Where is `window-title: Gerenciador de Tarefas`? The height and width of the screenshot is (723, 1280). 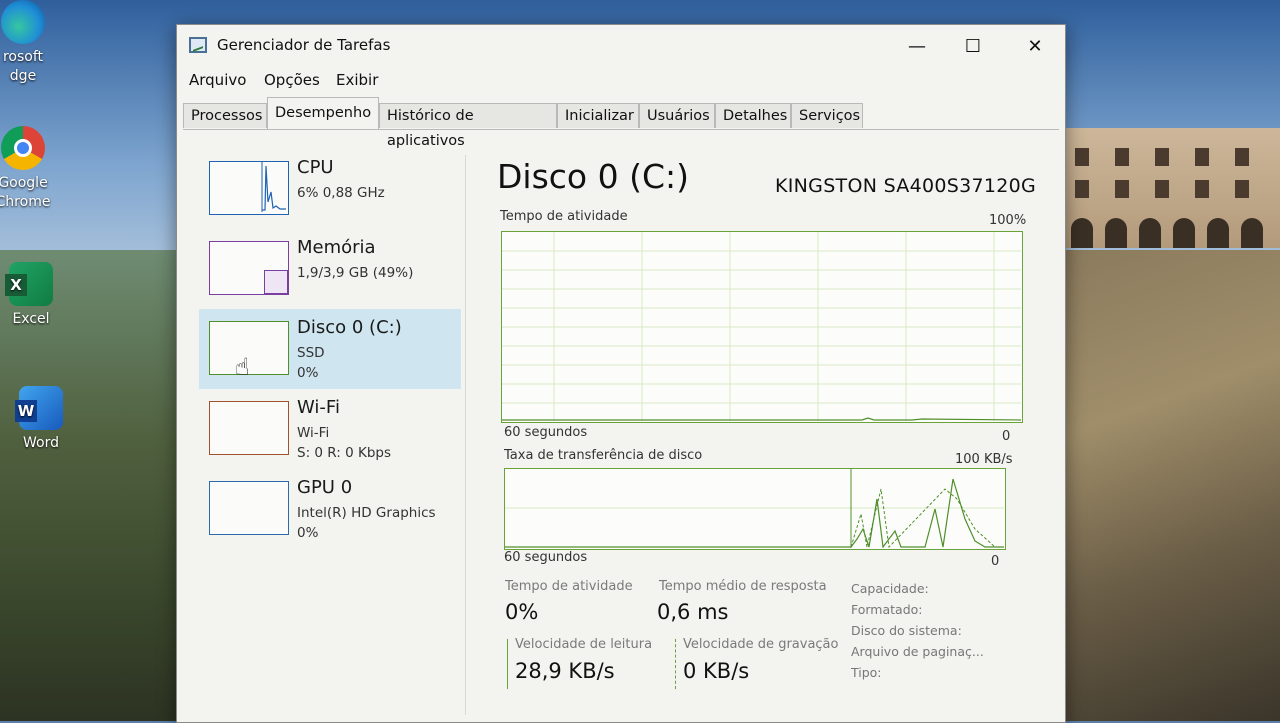 window-title: Gerenciador de Tarefas is located at coordinates (304, 45).